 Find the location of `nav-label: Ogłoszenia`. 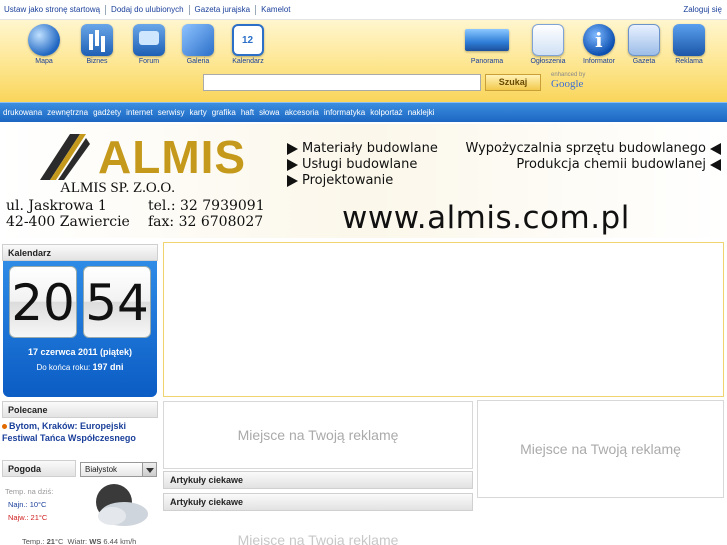

nav-label: Ogłoszenia is located at coordinates (548, 61).